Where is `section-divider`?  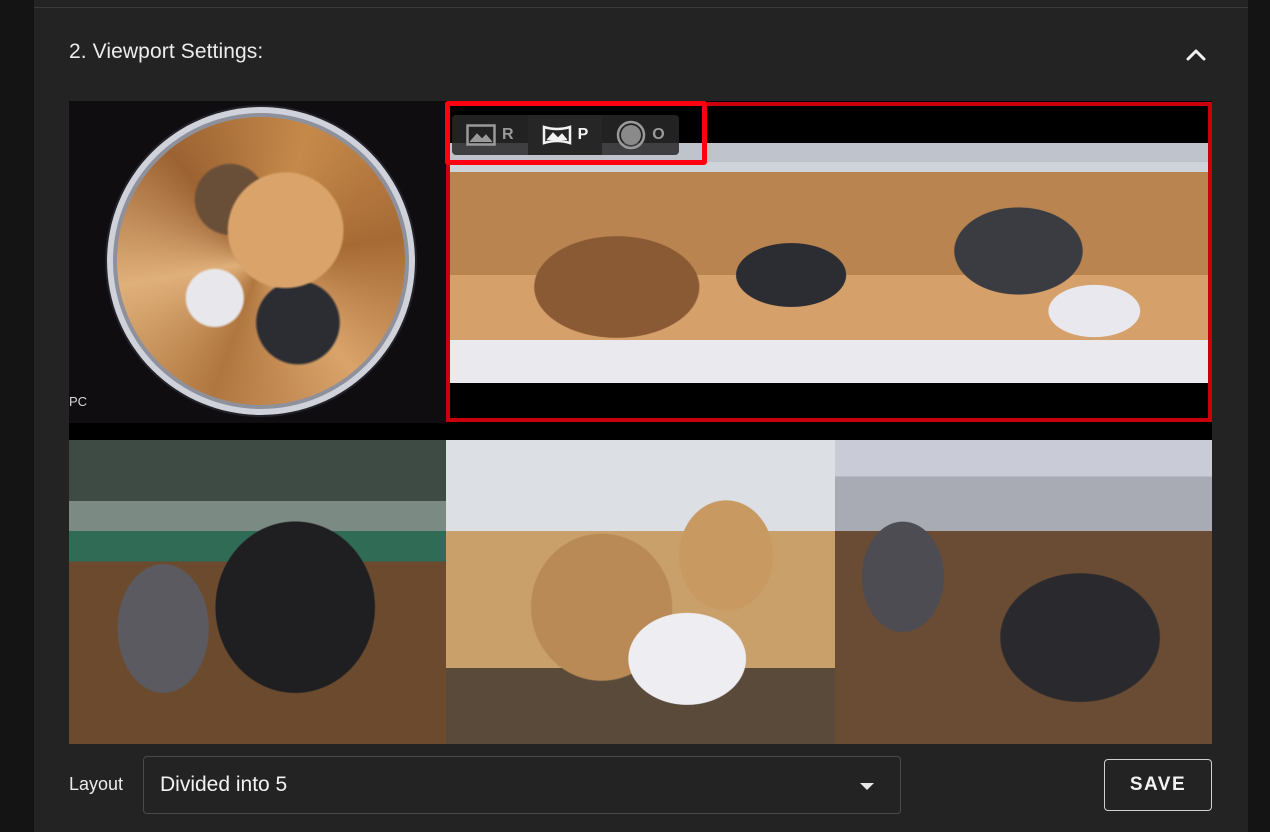 section-divider is located at coordinates (641, 7).